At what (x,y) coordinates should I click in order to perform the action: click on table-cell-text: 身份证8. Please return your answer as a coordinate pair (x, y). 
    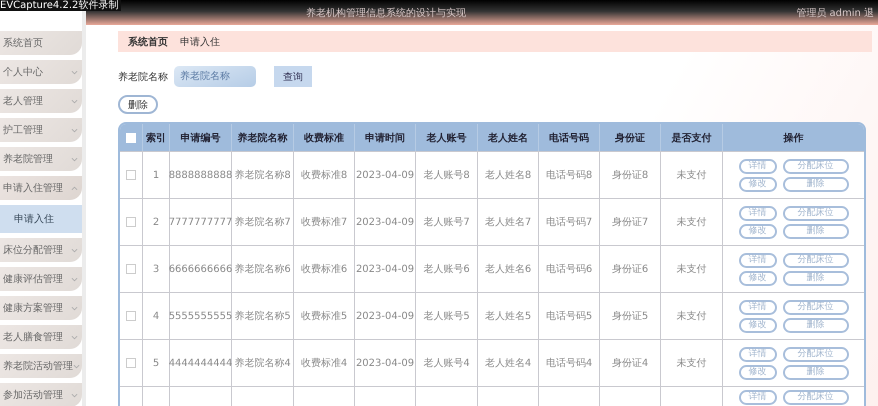
    Looking at the image, I should click on (630, 175).